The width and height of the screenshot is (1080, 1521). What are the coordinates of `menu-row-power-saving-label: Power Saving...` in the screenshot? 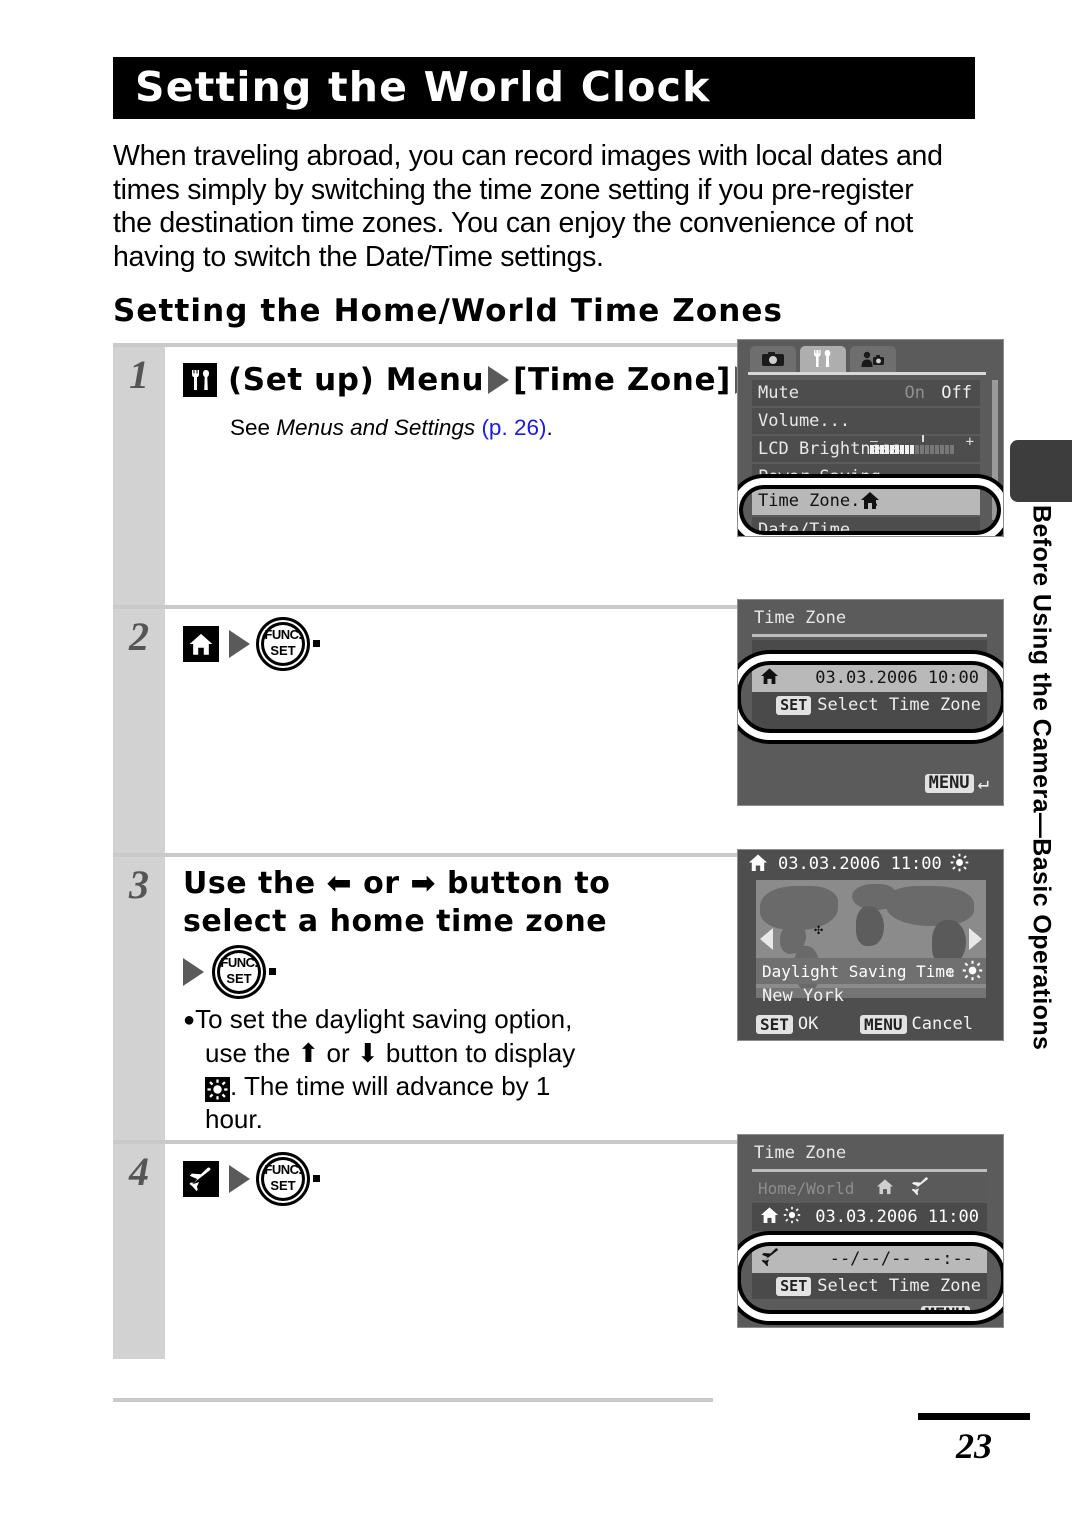 It's located at (835, 477).